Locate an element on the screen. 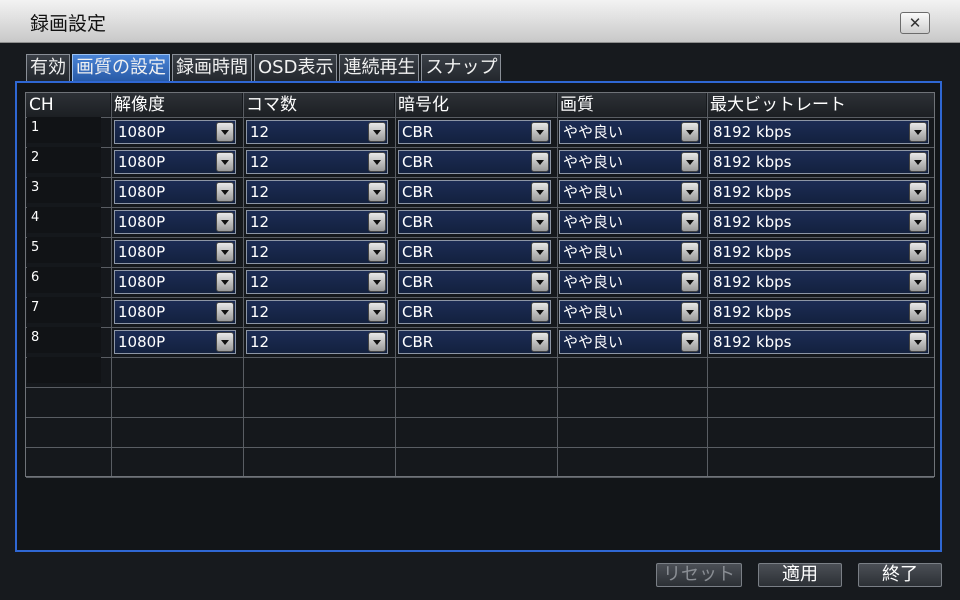 The width and height of the screenshot is (960, 600). tab-enable: 有効 is located at coordinates (48, 67).